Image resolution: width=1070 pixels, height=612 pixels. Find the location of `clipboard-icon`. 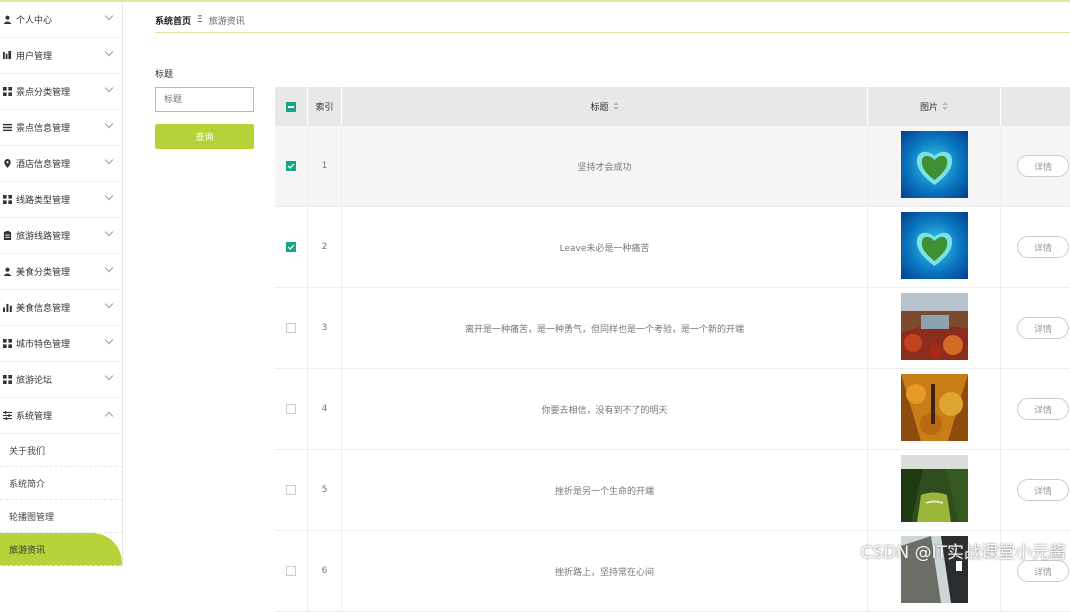

clipboard-icon is located at coordinates (7, 236).